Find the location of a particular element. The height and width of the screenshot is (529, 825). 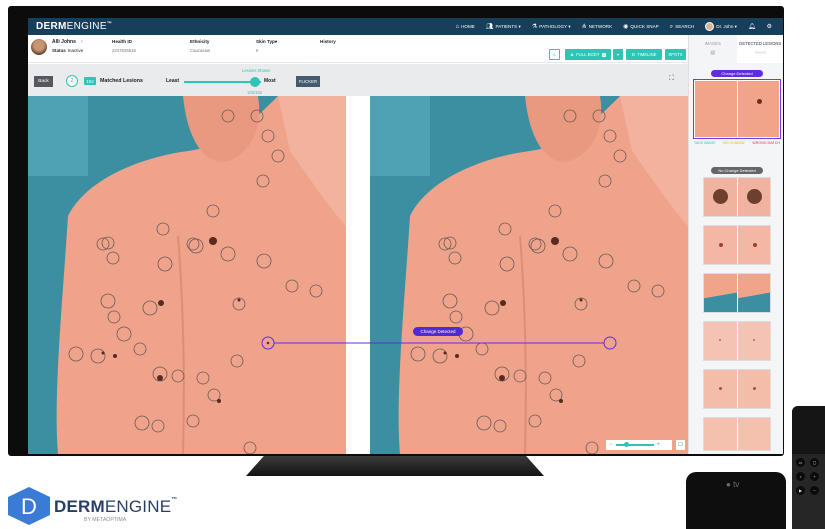

full-body-button: ♟ FULL-BODY 3 is located at coordinates (588, 54).